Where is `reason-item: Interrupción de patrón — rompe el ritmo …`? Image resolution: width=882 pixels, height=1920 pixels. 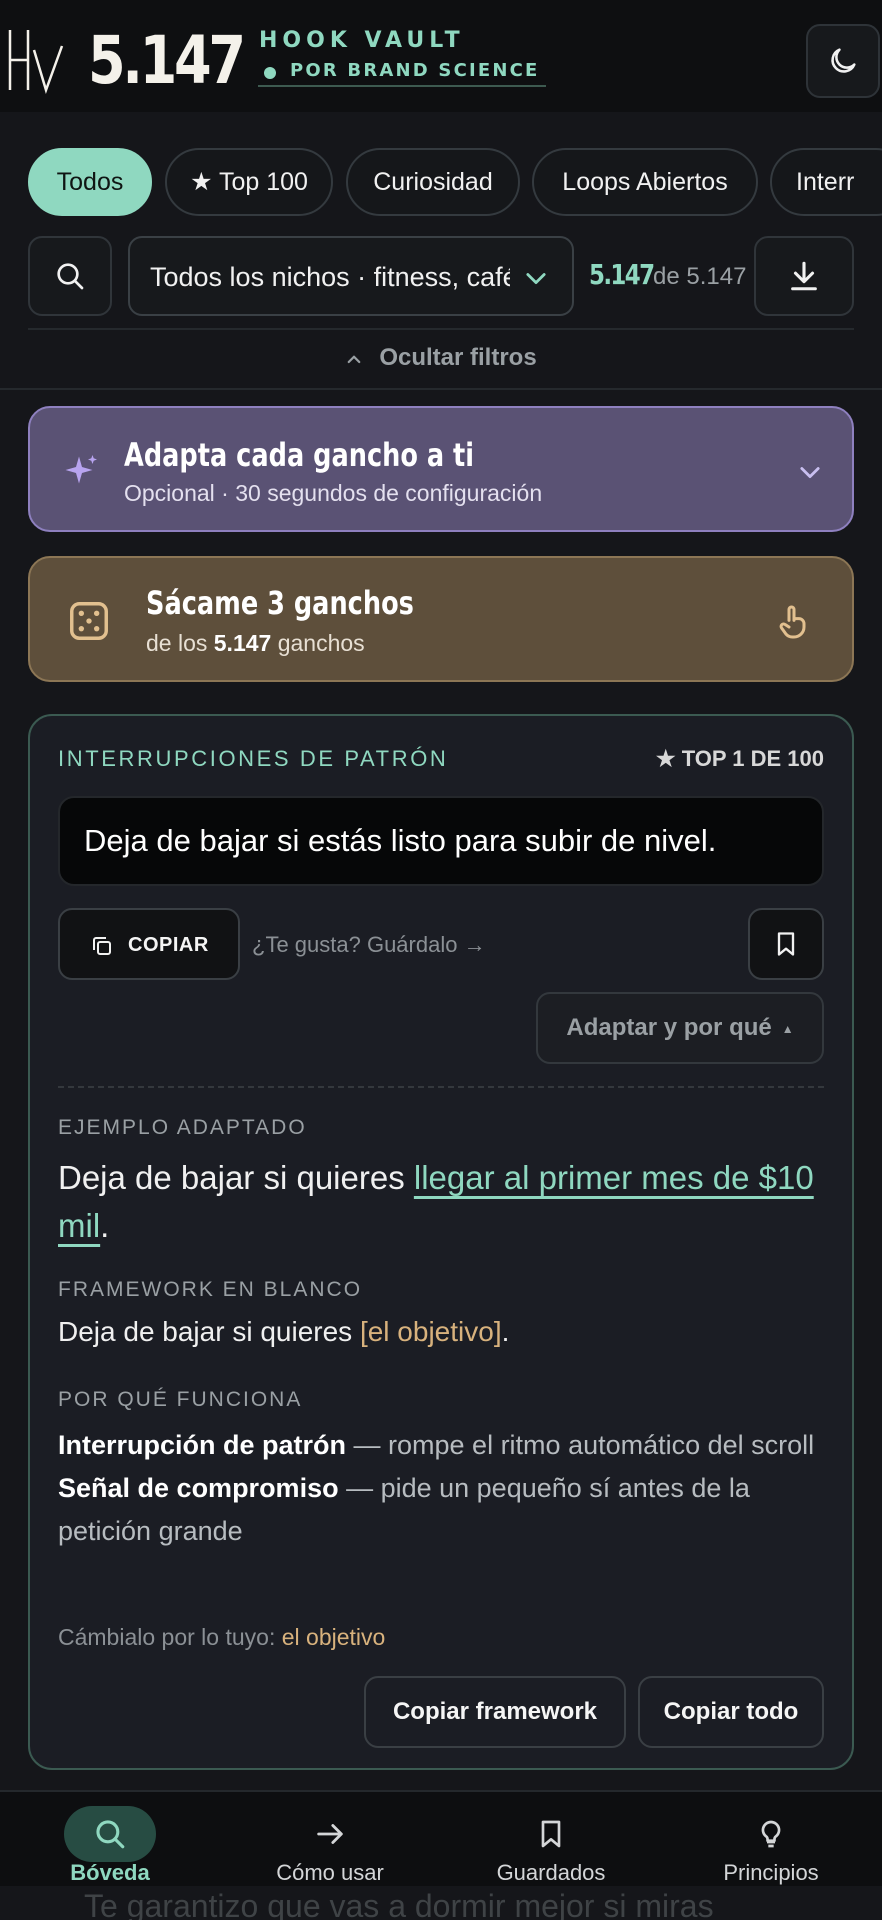
reason-item: Interrupción de patrón — rompe el ritmo … is located at coordinates (441, 1445).